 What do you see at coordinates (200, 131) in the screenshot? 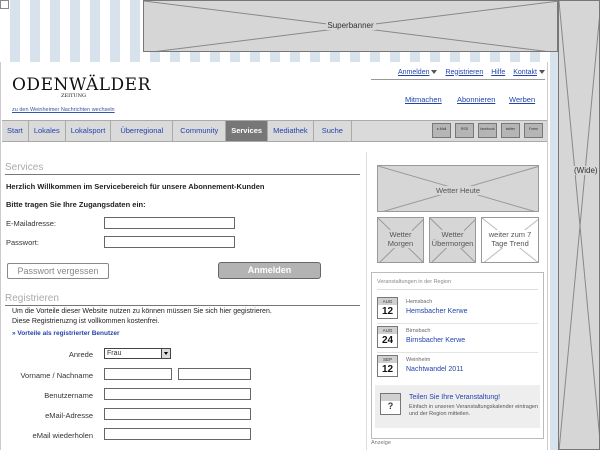
I see `tab-community: Community` at bounding box center [200, 131].